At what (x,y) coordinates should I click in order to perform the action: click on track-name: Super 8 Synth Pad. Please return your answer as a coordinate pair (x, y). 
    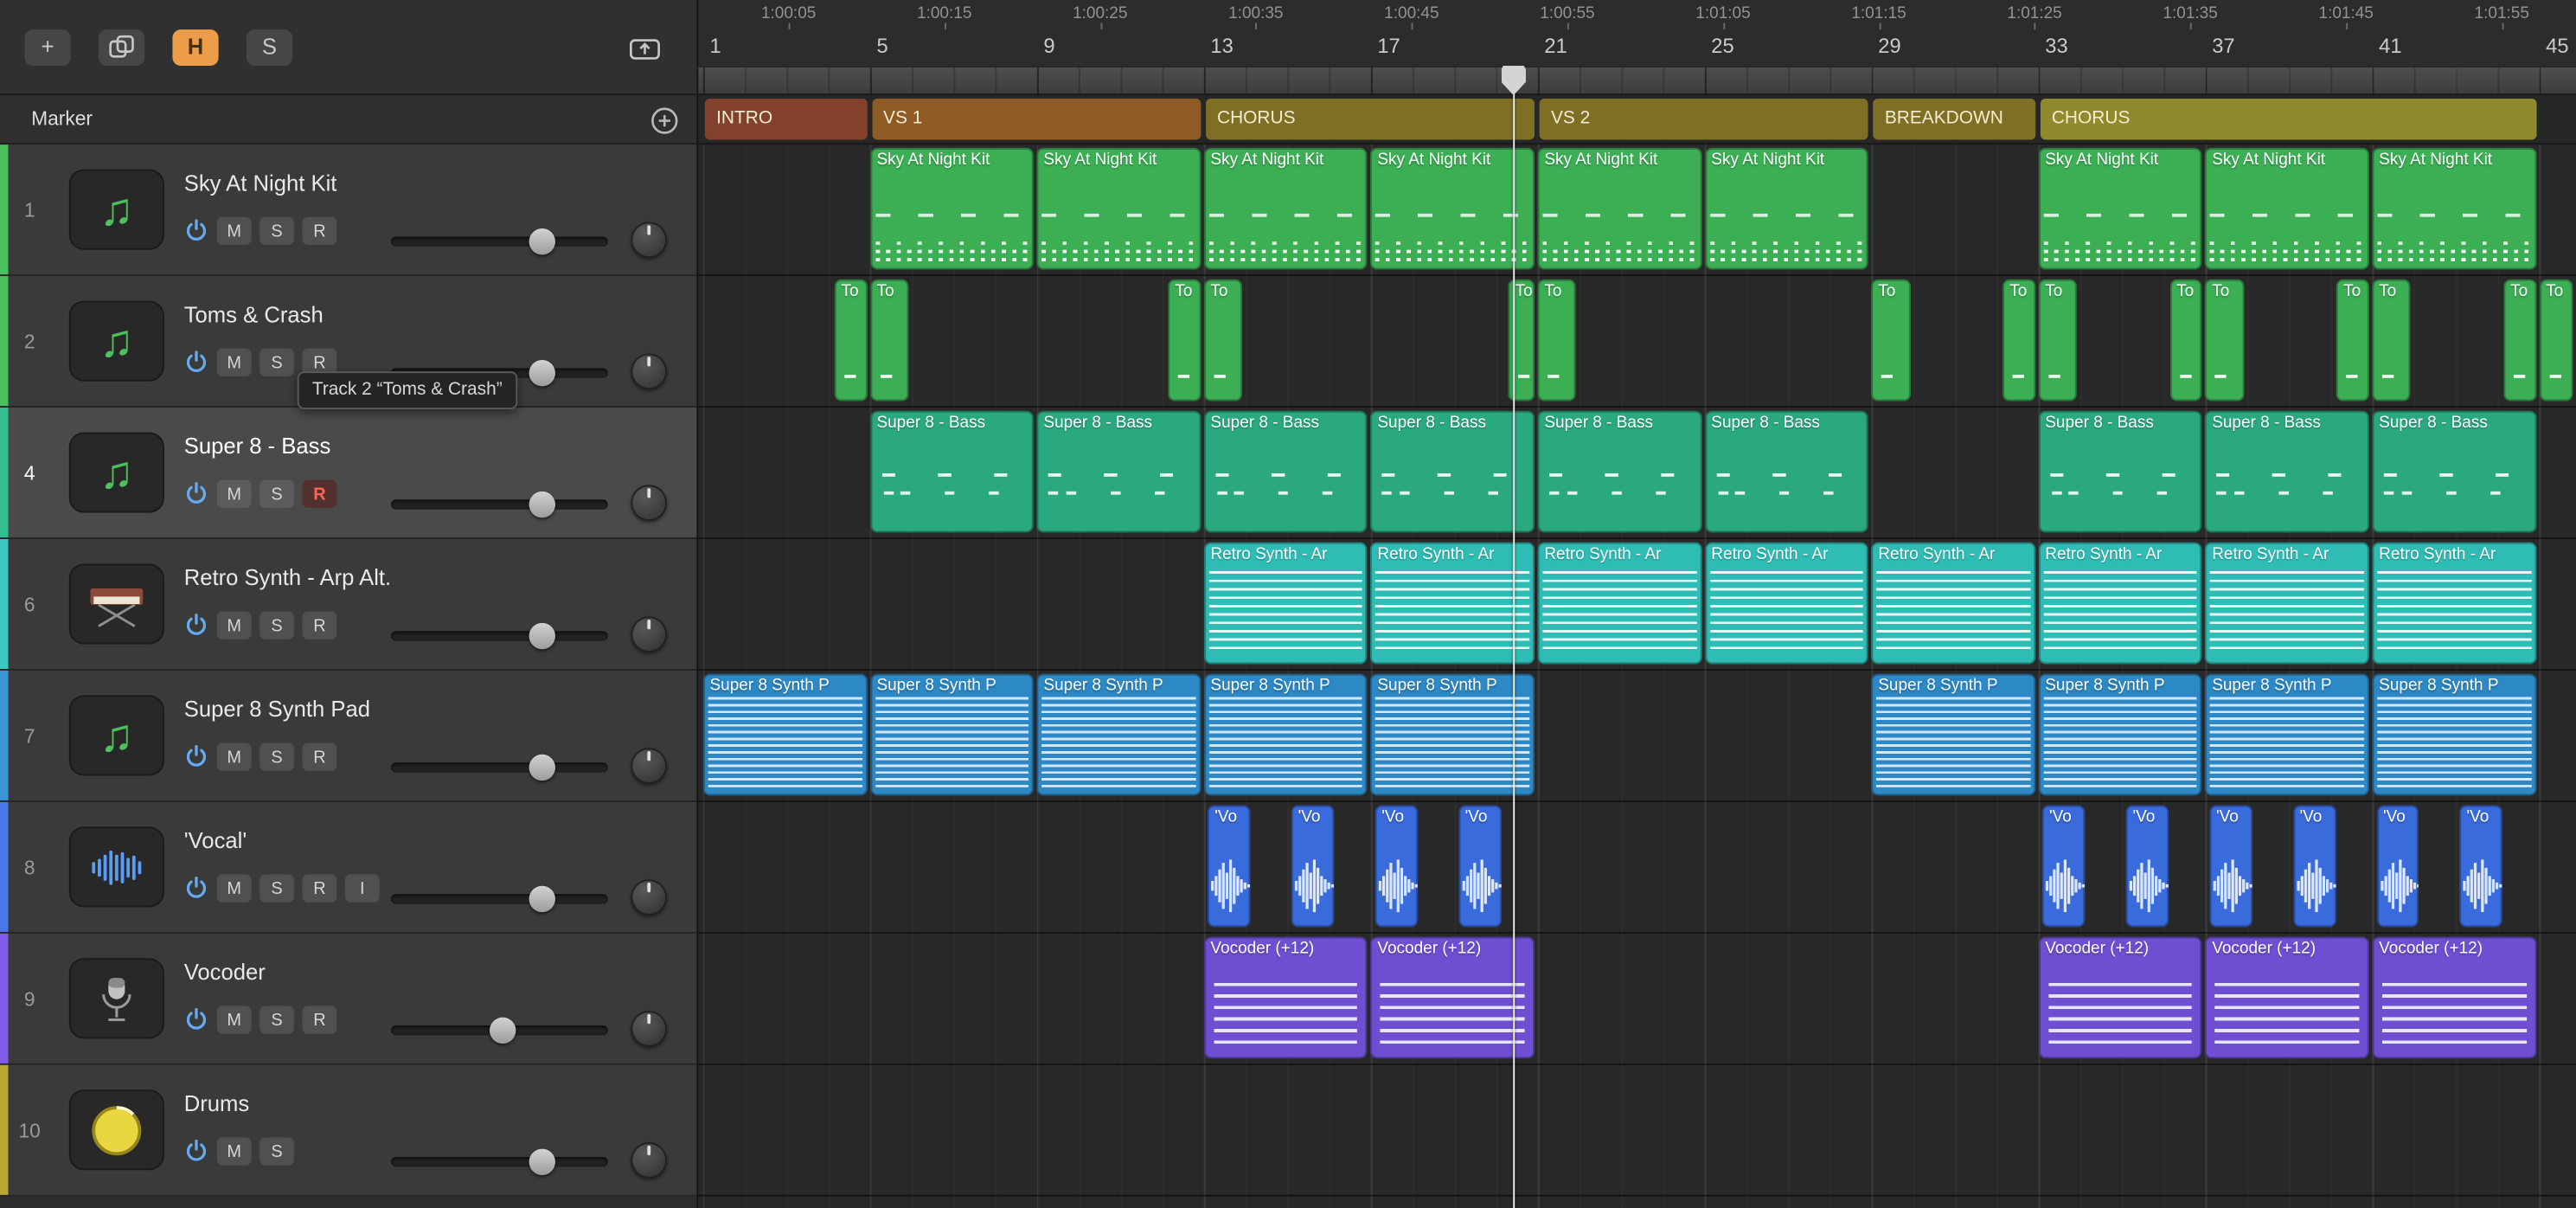
    Looking at the image, I should click on (277, 709).